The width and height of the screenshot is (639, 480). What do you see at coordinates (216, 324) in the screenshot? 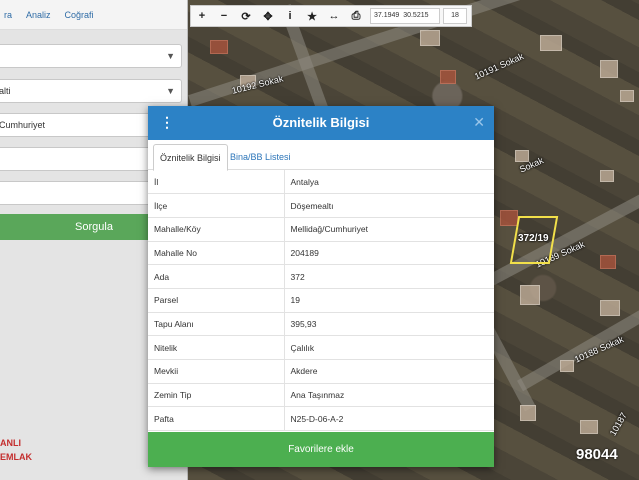
I see `attr-key: Tapu Alanı` at bounding box center [216, 324].